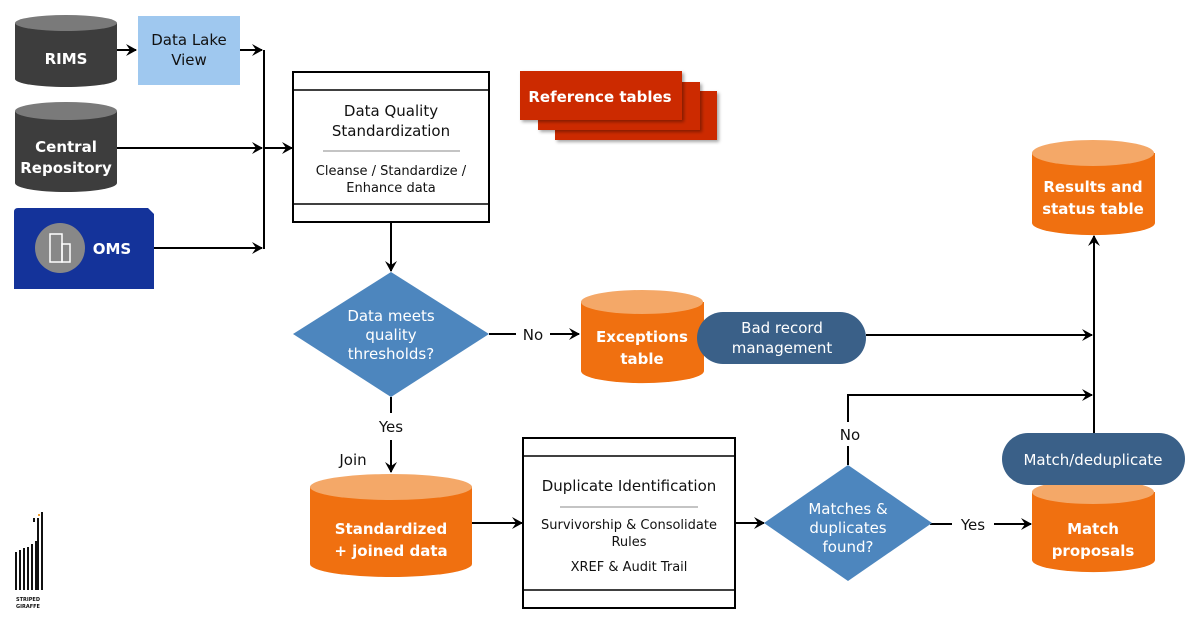  I want to click on no-label-1: No, so click(533, 335).